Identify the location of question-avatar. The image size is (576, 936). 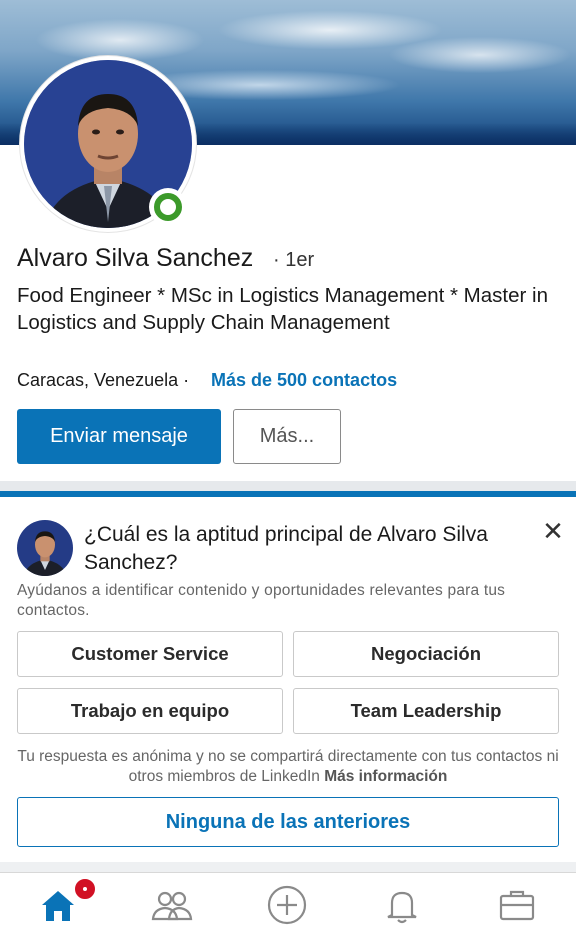
(45, 548).